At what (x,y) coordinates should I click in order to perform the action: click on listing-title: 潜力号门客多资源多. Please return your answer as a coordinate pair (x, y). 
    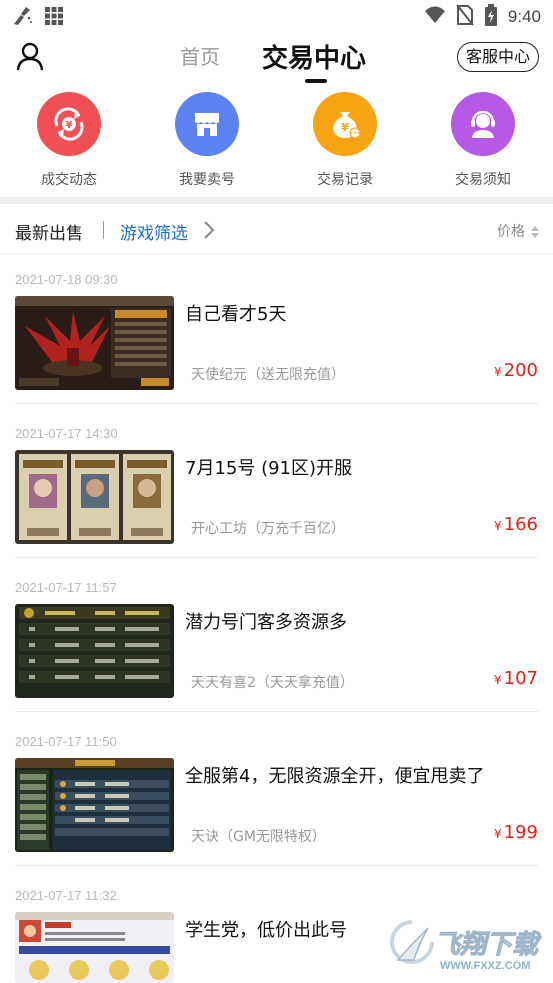
    Looking at the image, I should click on (266, 622).